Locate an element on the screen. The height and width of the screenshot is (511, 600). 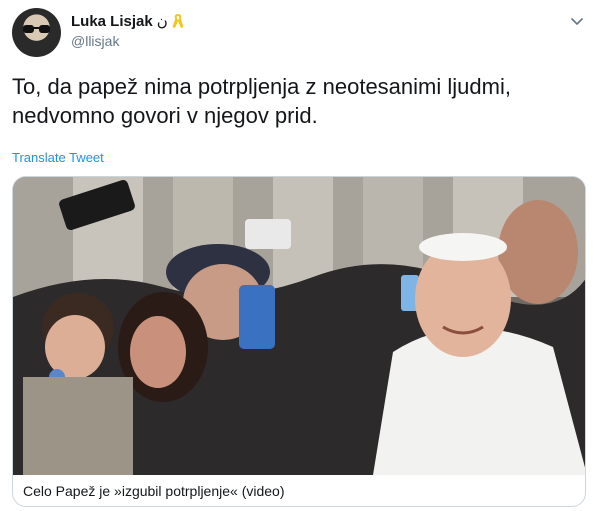
user-display-name: Luka Lisjak ن is located at coordinates (127, 21).